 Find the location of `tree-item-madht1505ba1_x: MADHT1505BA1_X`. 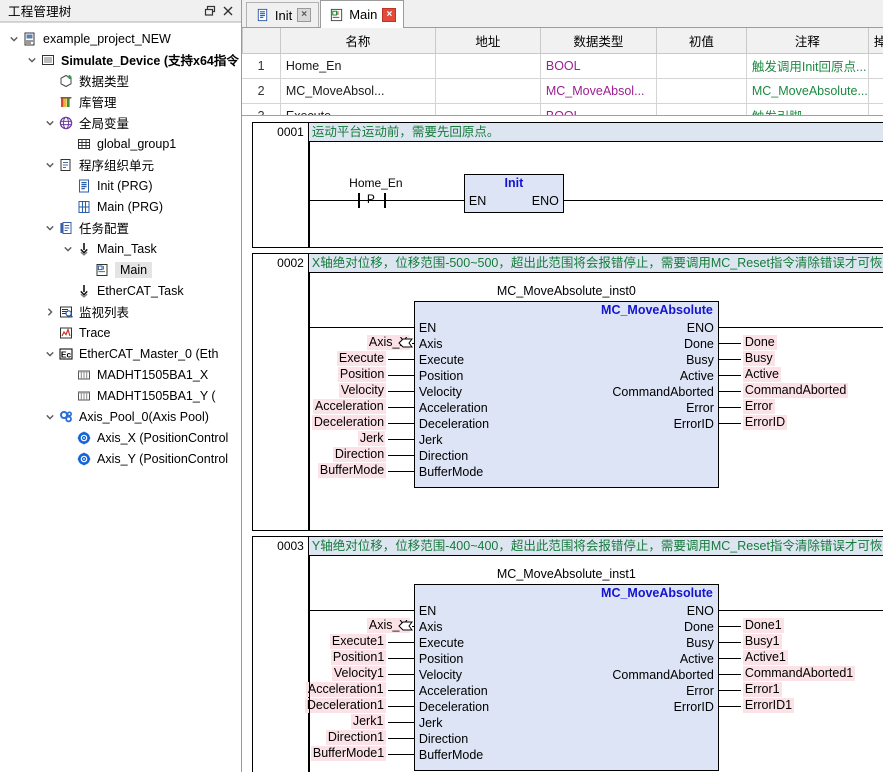

tree-item-madht1505ba1_x: MADHT1505BA1_X is located at coordinates (120, 374).